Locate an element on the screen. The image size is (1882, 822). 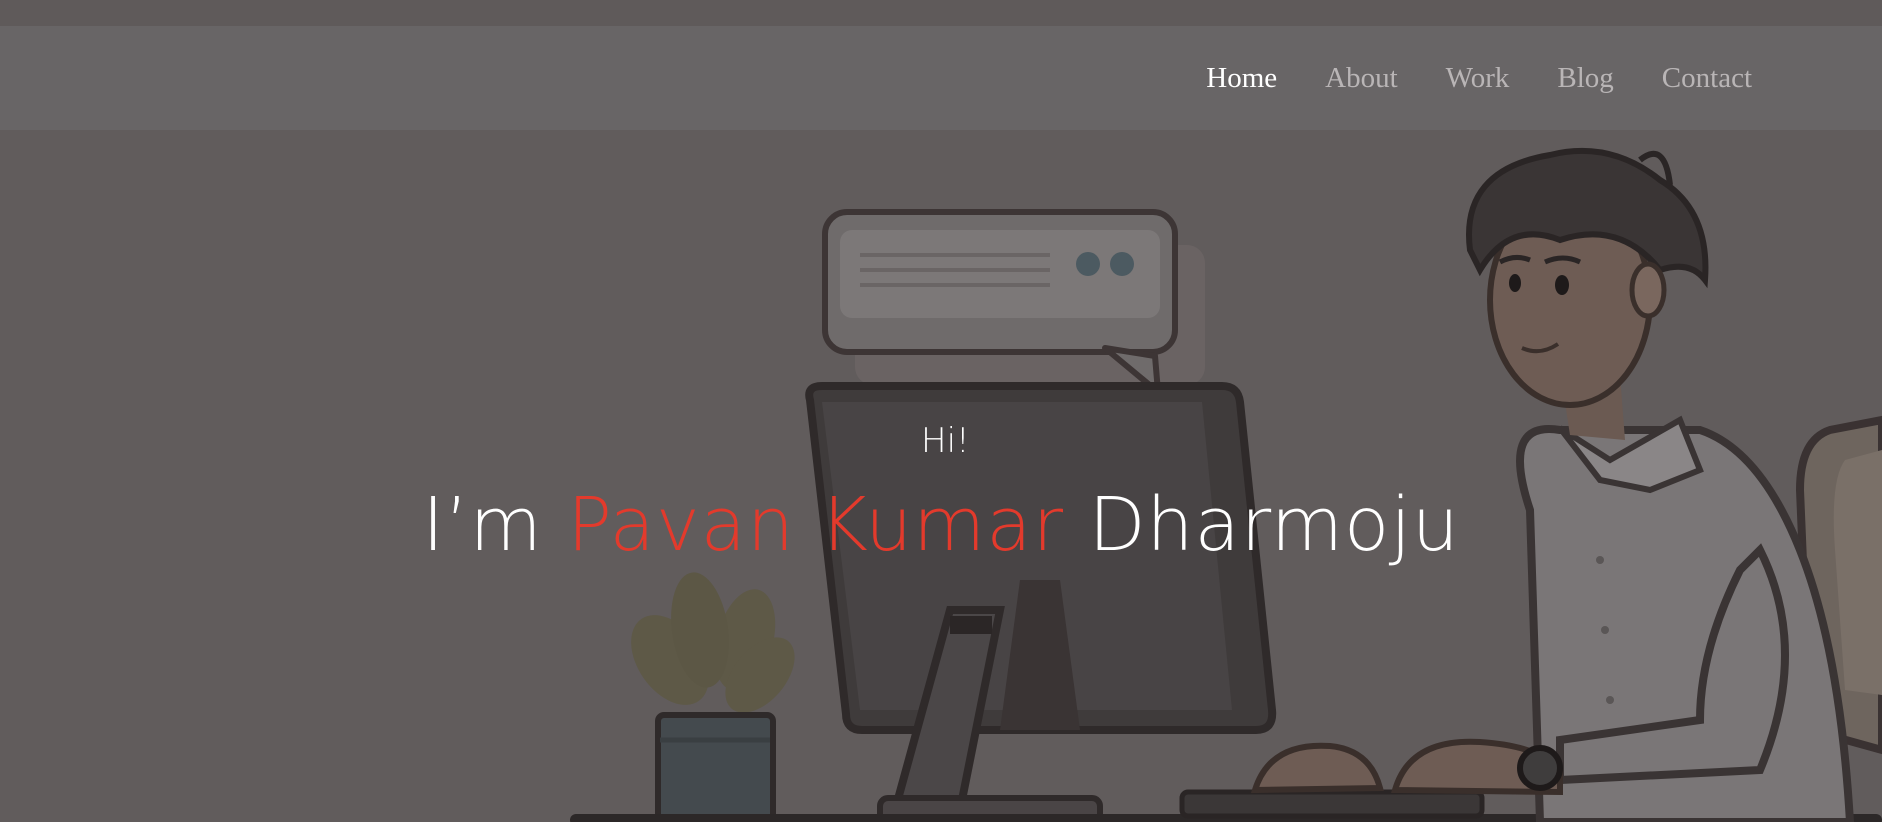
monitor-illustration is located at coordinates (1041, 602).